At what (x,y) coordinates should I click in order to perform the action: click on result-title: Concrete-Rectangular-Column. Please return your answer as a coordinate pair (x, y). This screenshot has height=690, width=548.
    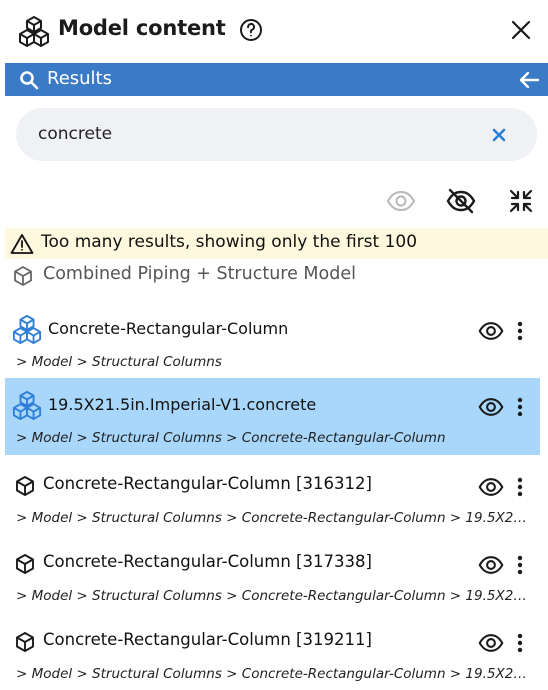
    Looking at the image, I should click on (168, 328).